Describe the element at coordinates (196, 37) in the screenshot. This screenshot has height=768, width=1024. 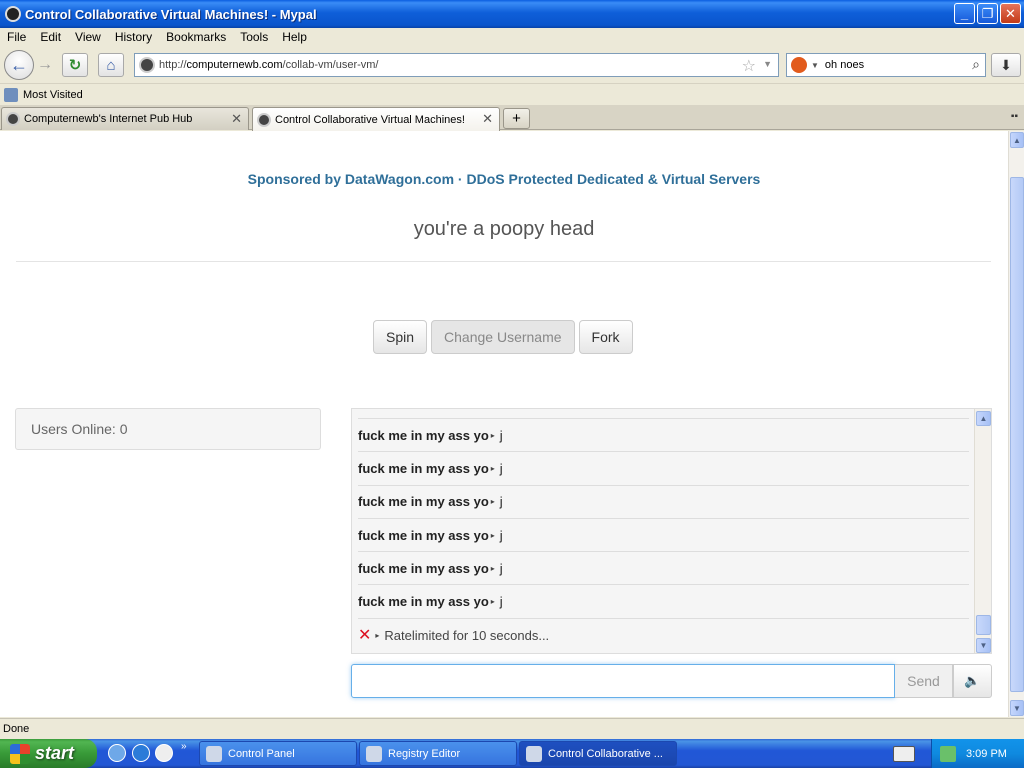
I see `menu-bookmarks: Bookmarks` at that location.